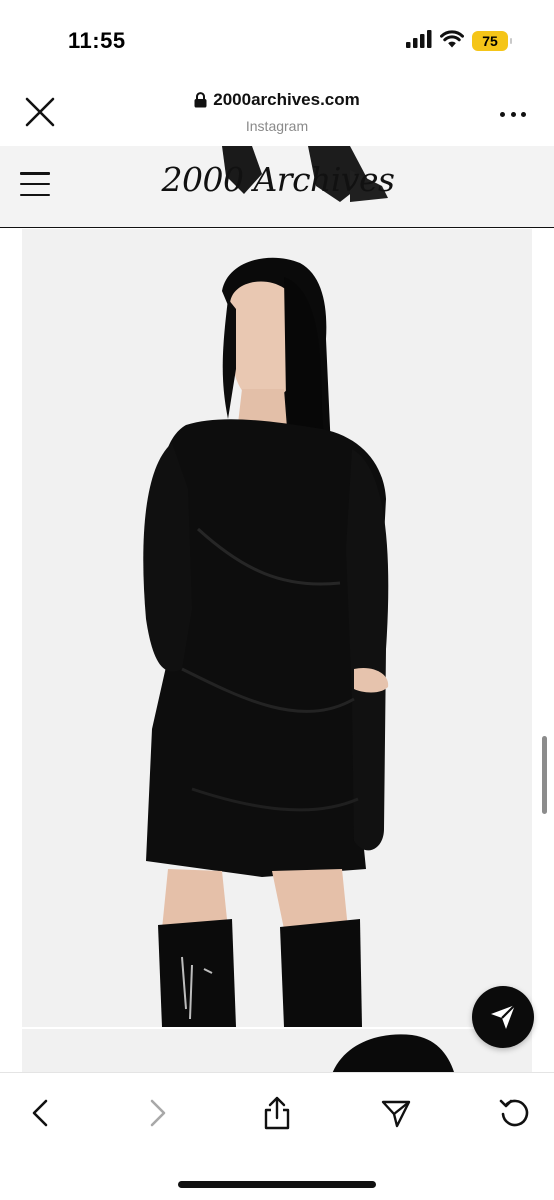  I want to click on scroll-indicator, so click(544, 775).